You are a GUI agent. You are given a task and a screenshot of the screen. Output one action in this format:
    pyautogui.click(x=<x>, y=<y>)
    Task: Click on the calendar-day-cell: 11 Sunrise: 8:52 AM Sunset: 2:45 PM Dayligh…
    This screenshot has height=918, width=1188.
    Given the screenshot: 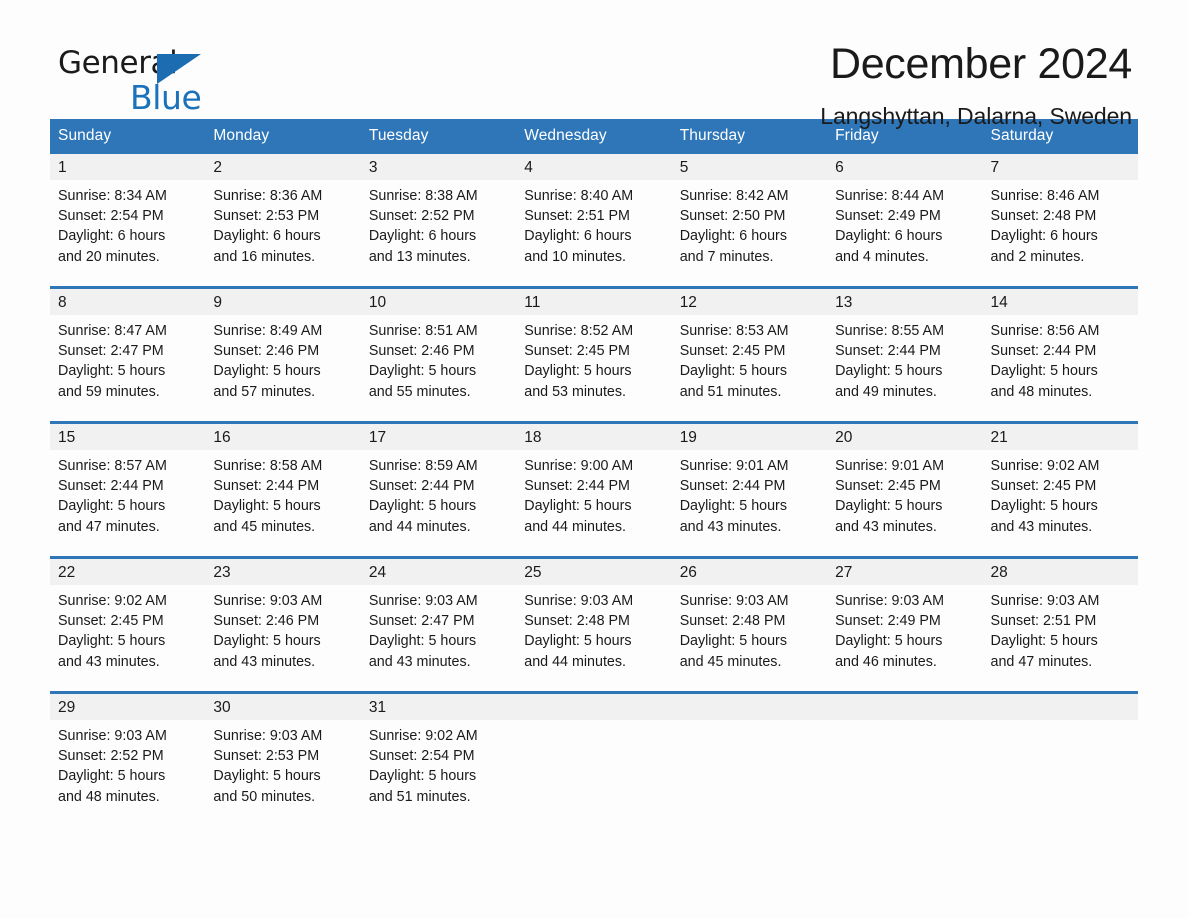 What is the action you would take?
    pyautogui.click(x=594, y=354)
    